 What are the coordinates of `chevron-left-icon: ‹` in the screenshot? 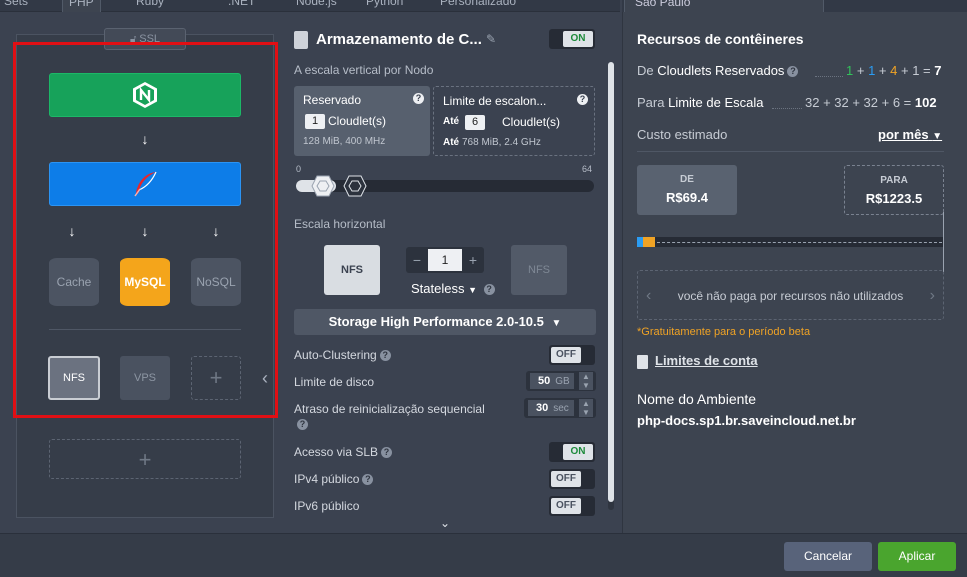 It's located at (648, 296).